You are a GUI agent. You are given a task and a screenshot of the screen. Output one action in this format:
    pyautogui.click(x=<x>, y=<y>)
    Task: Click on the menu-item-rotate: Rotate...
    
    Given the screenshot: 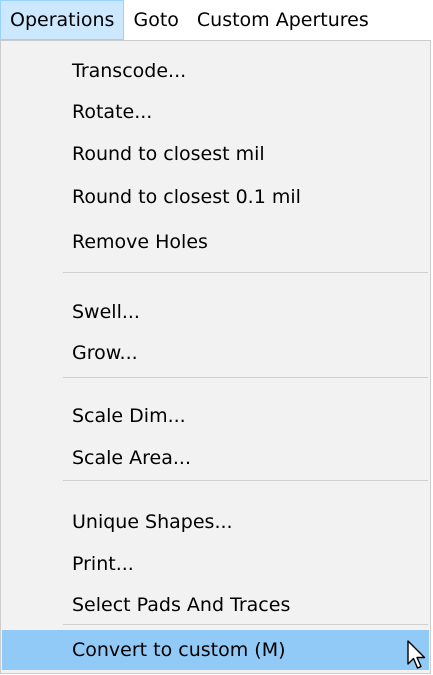 What is the action you would take?
    pyautogui.click(x=215, y=112)
    